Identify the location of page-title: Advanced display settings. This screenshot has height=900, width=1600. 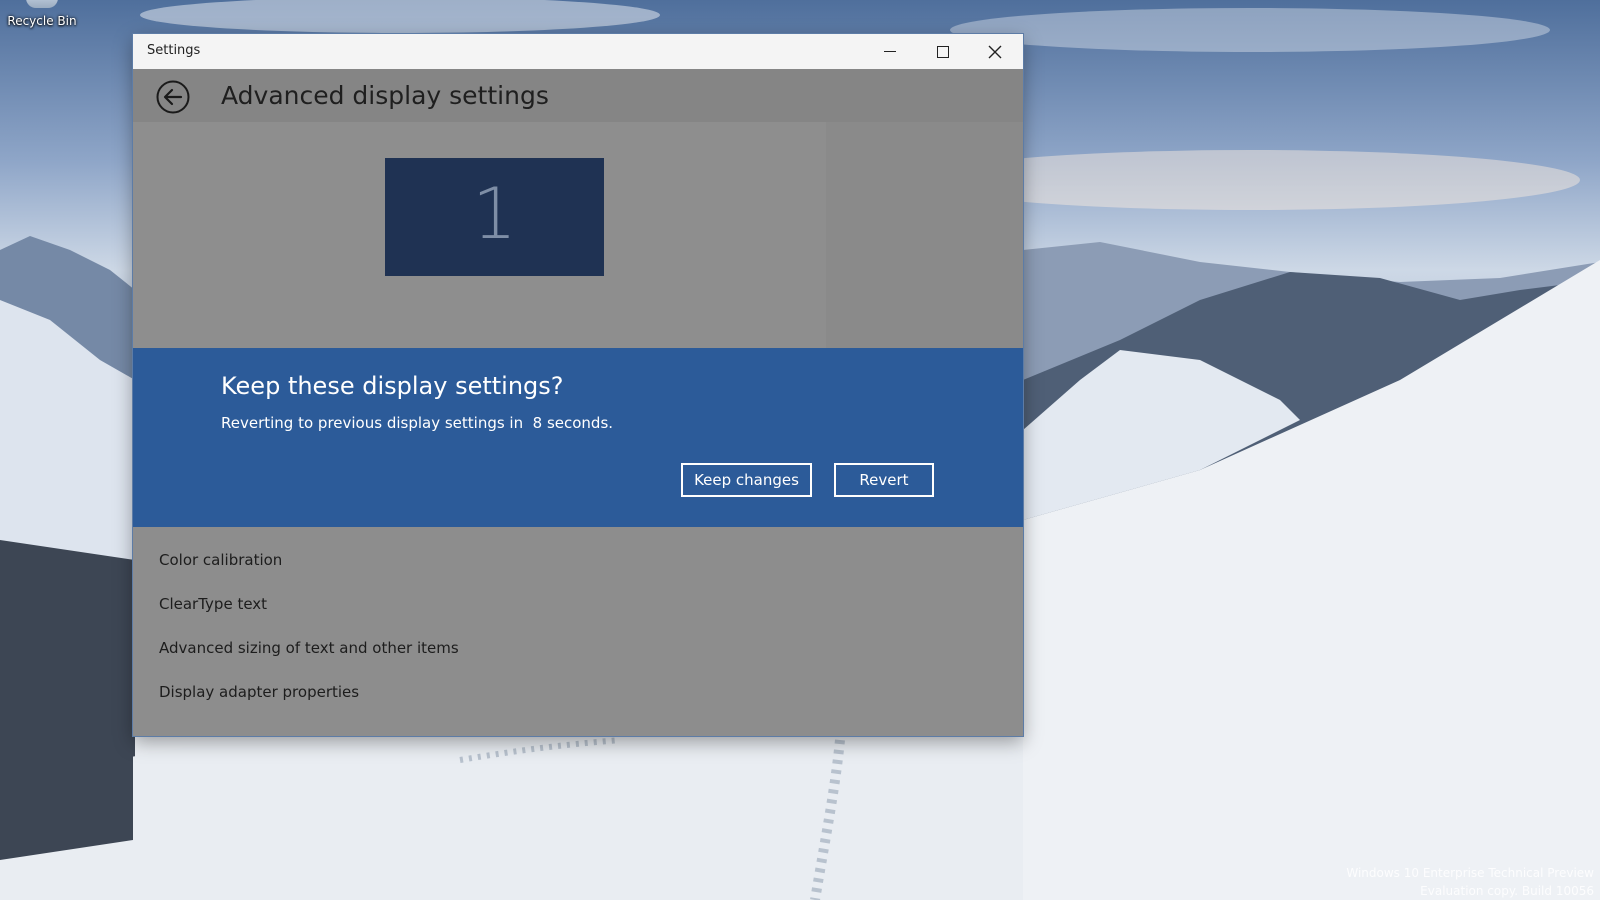
(385, 95).